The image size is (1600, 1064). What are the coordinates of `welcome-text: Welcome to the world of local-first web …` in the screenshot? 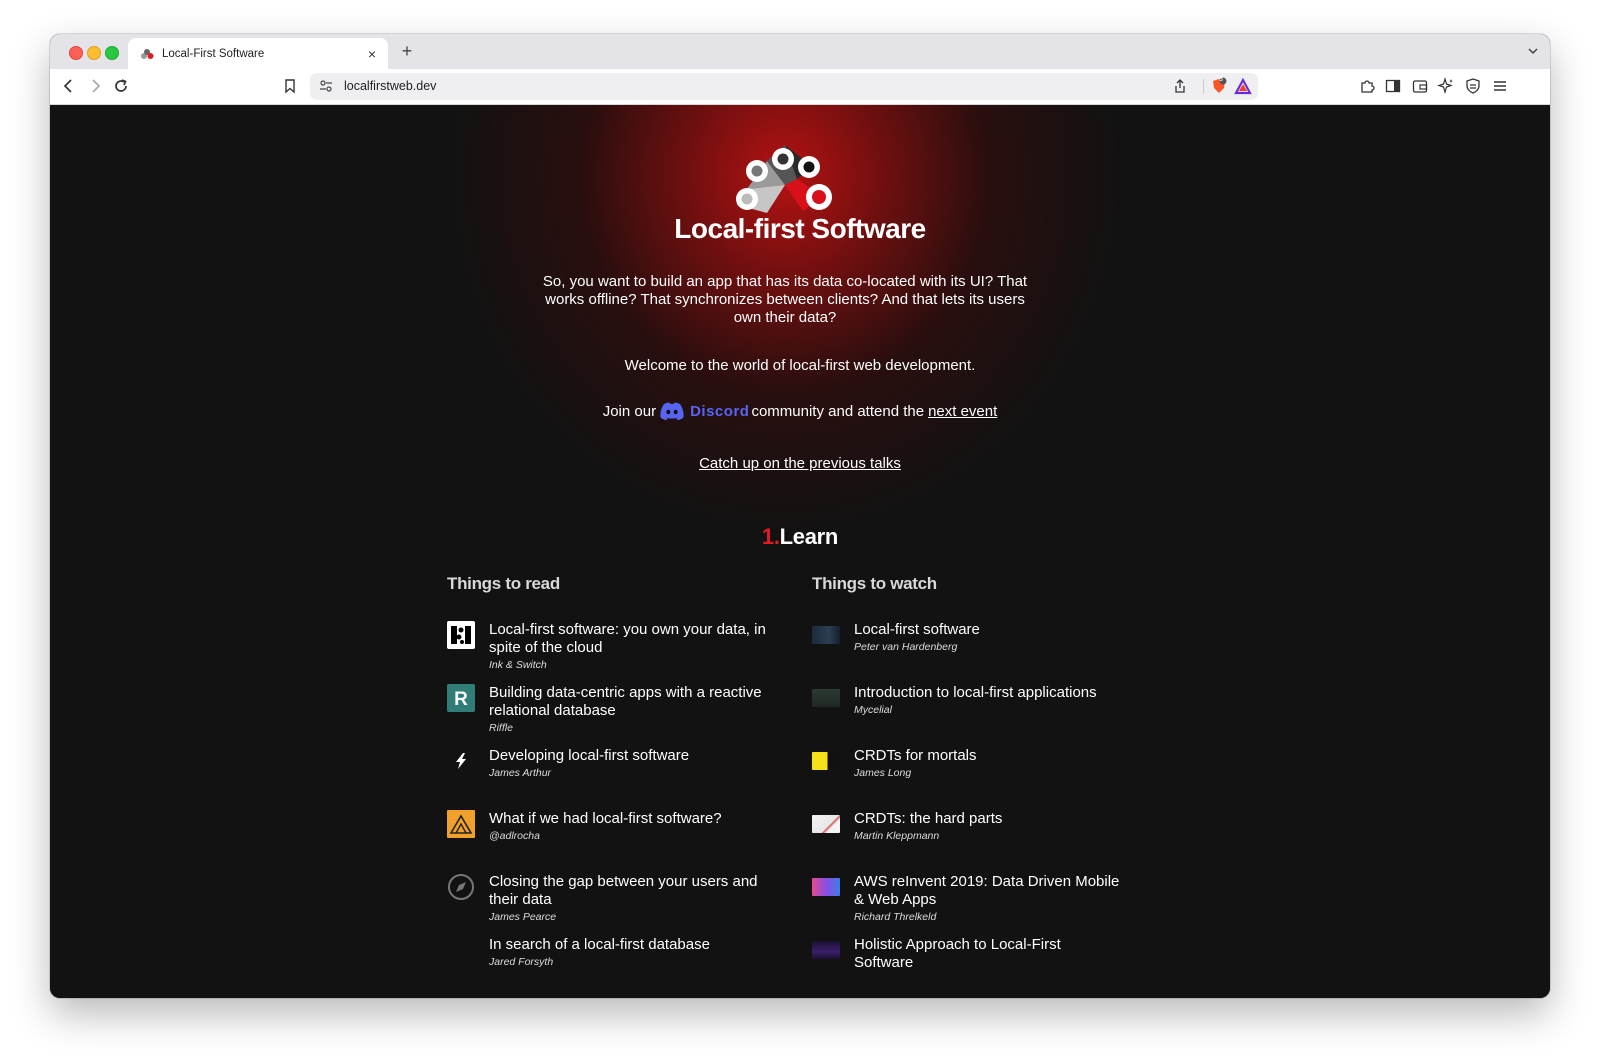 It's located at (800, 365).